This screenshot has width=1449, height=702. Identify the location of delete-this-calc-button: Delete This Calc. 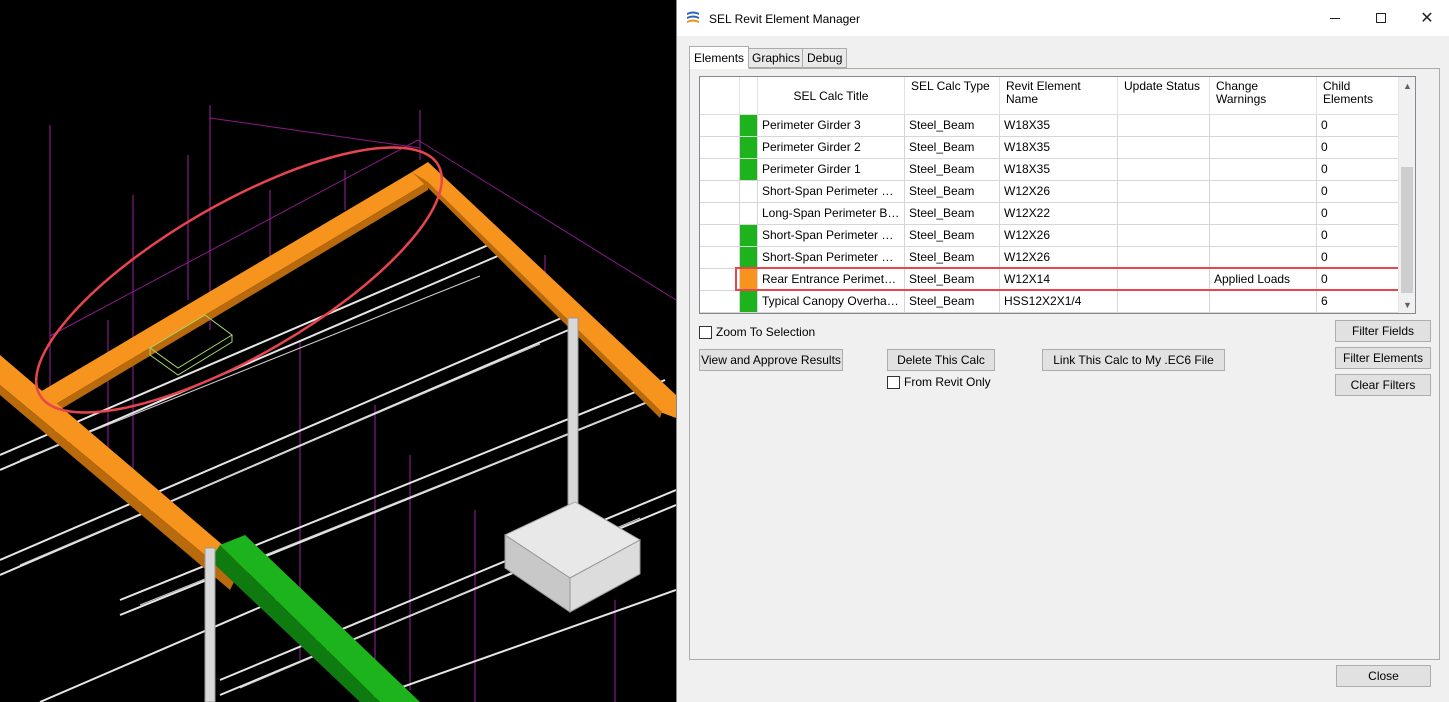
(941, 360).